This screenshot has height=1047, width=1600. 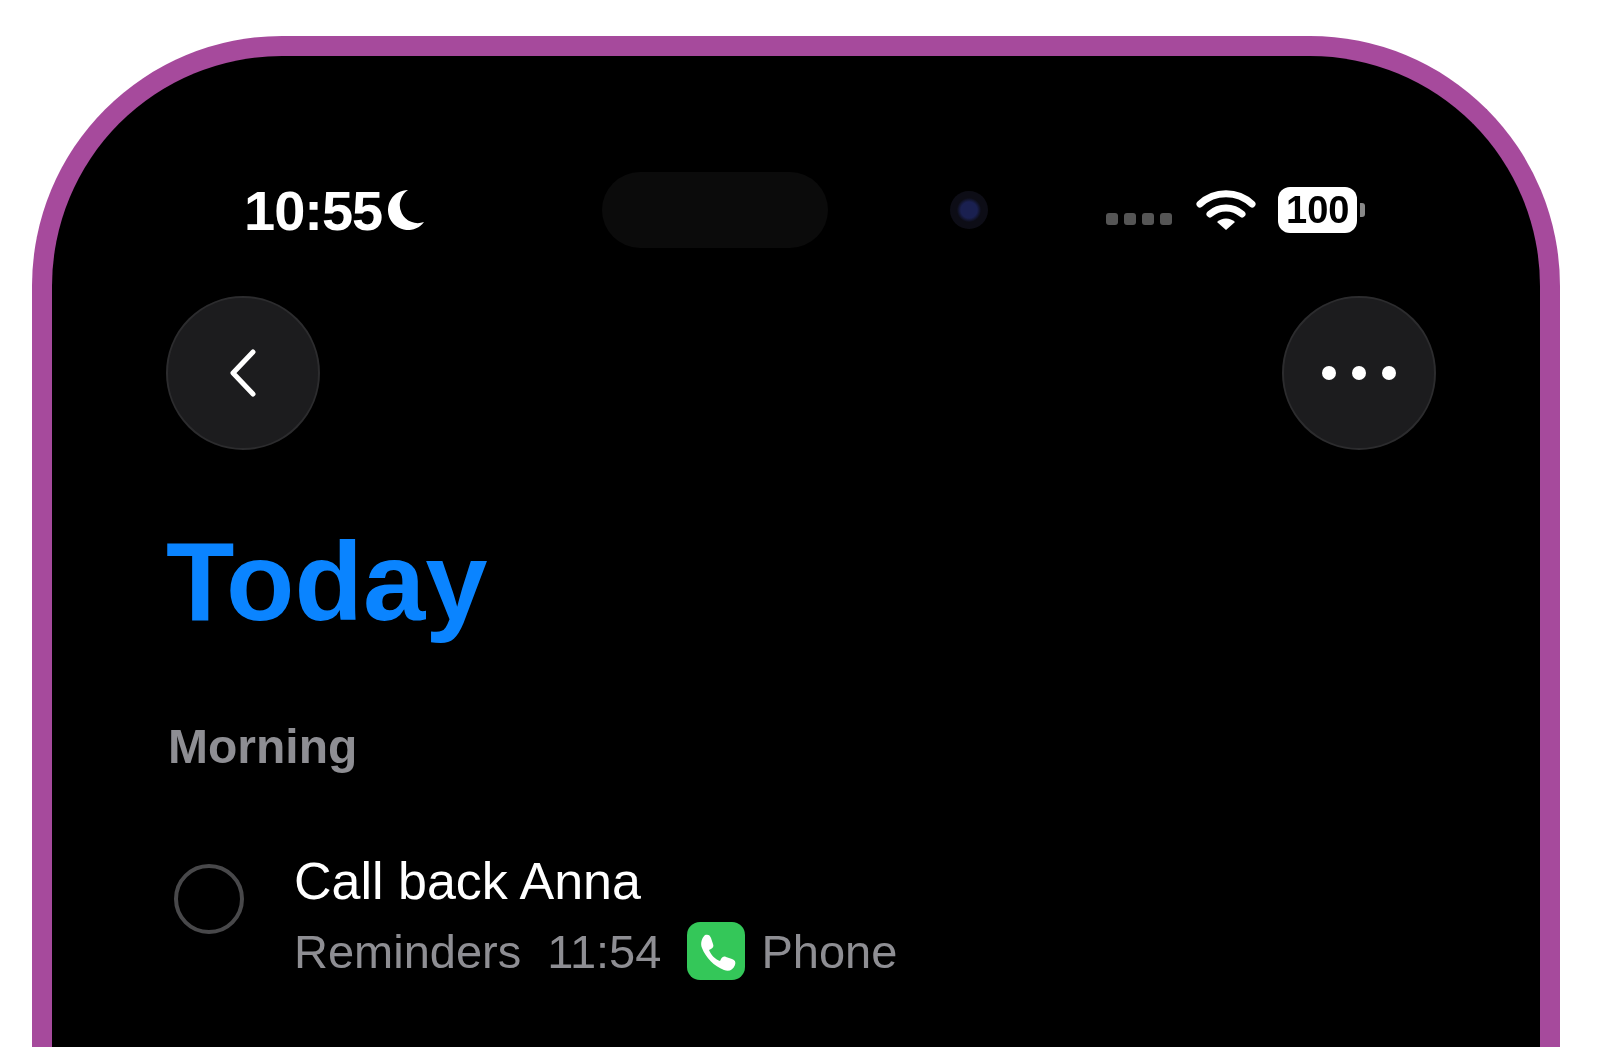 I want to click on status-time: 10:55, so click(x=313, y=210).